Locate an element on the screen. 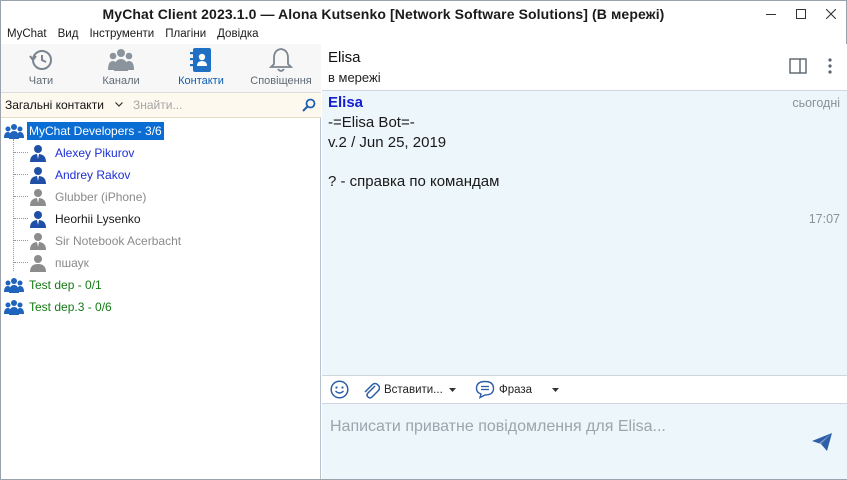  tree-group-test-dep: Test dep - 0/1 is located at coordinates (161, 285).